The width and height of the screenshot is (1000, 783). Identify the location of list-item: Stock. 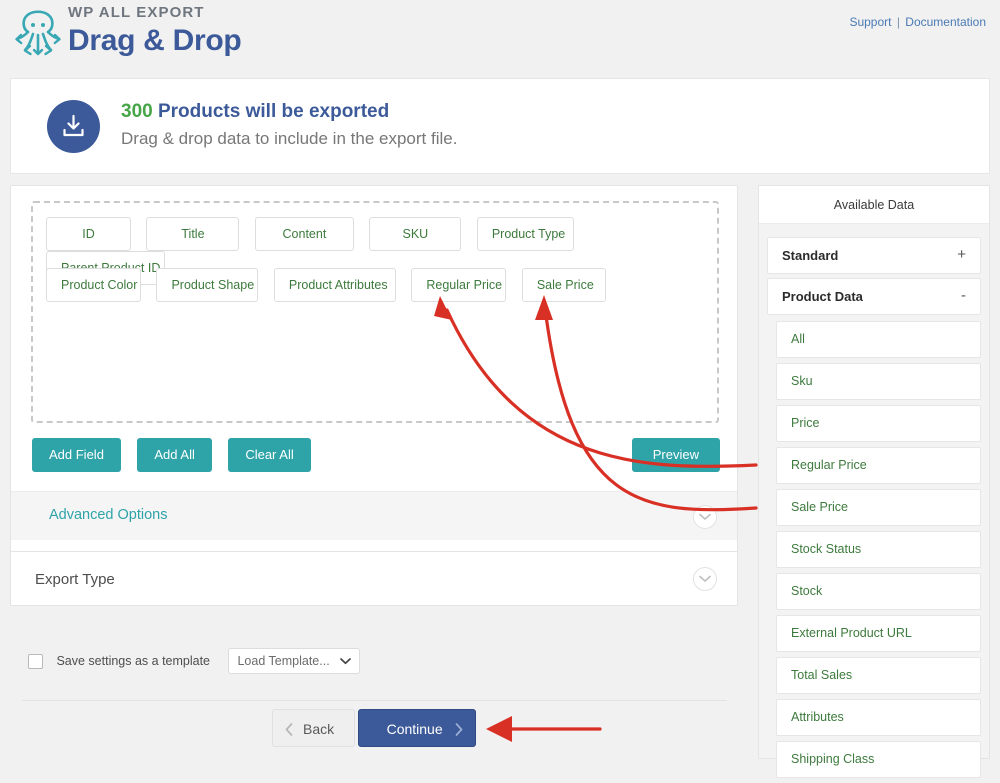
(878, 591).